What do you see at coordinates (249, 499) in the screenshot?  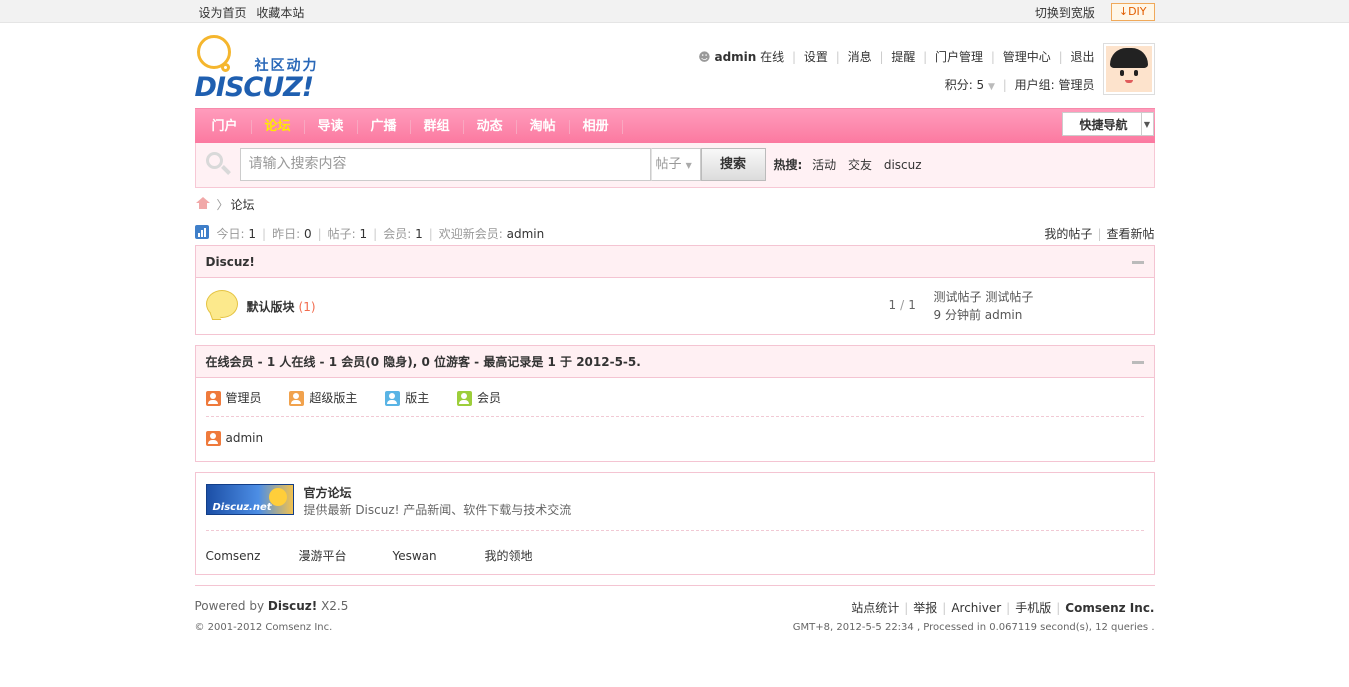 I see `discuz-net-banner: Discuz.net` at bounding box center [249, 499].